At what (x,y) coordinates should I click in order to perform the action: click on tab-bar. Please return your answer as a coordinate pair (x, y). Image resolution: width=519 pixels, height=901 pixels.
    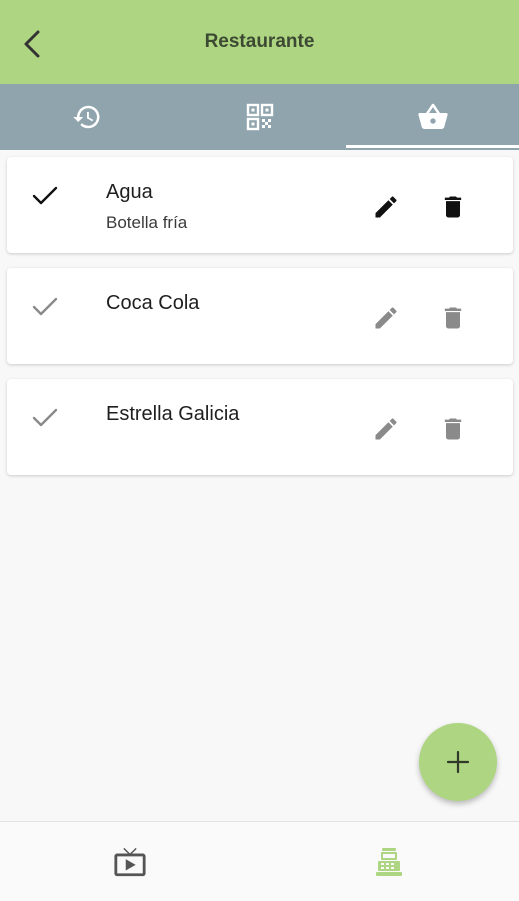
    Looking at the image, I should click on (259, 117).